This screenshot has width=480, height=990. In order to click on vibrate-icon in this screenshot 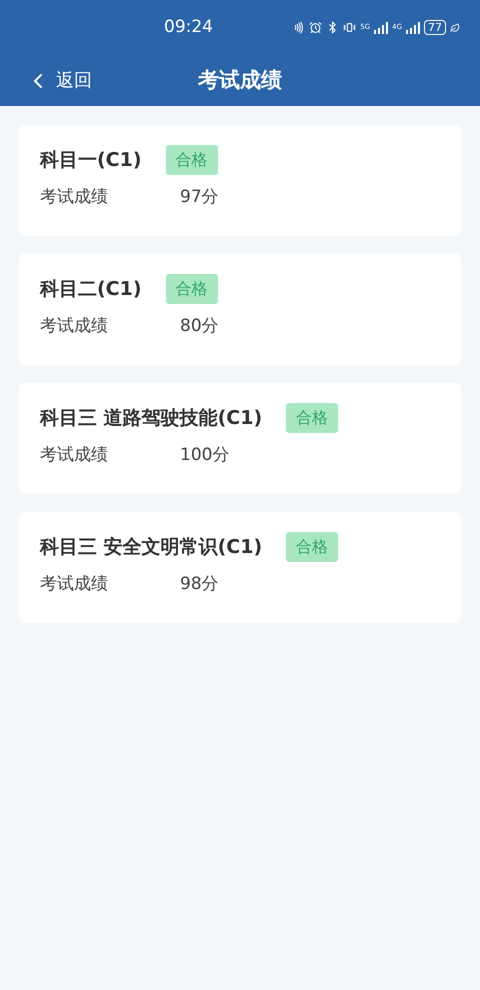, I will do `click(349, 27)`.